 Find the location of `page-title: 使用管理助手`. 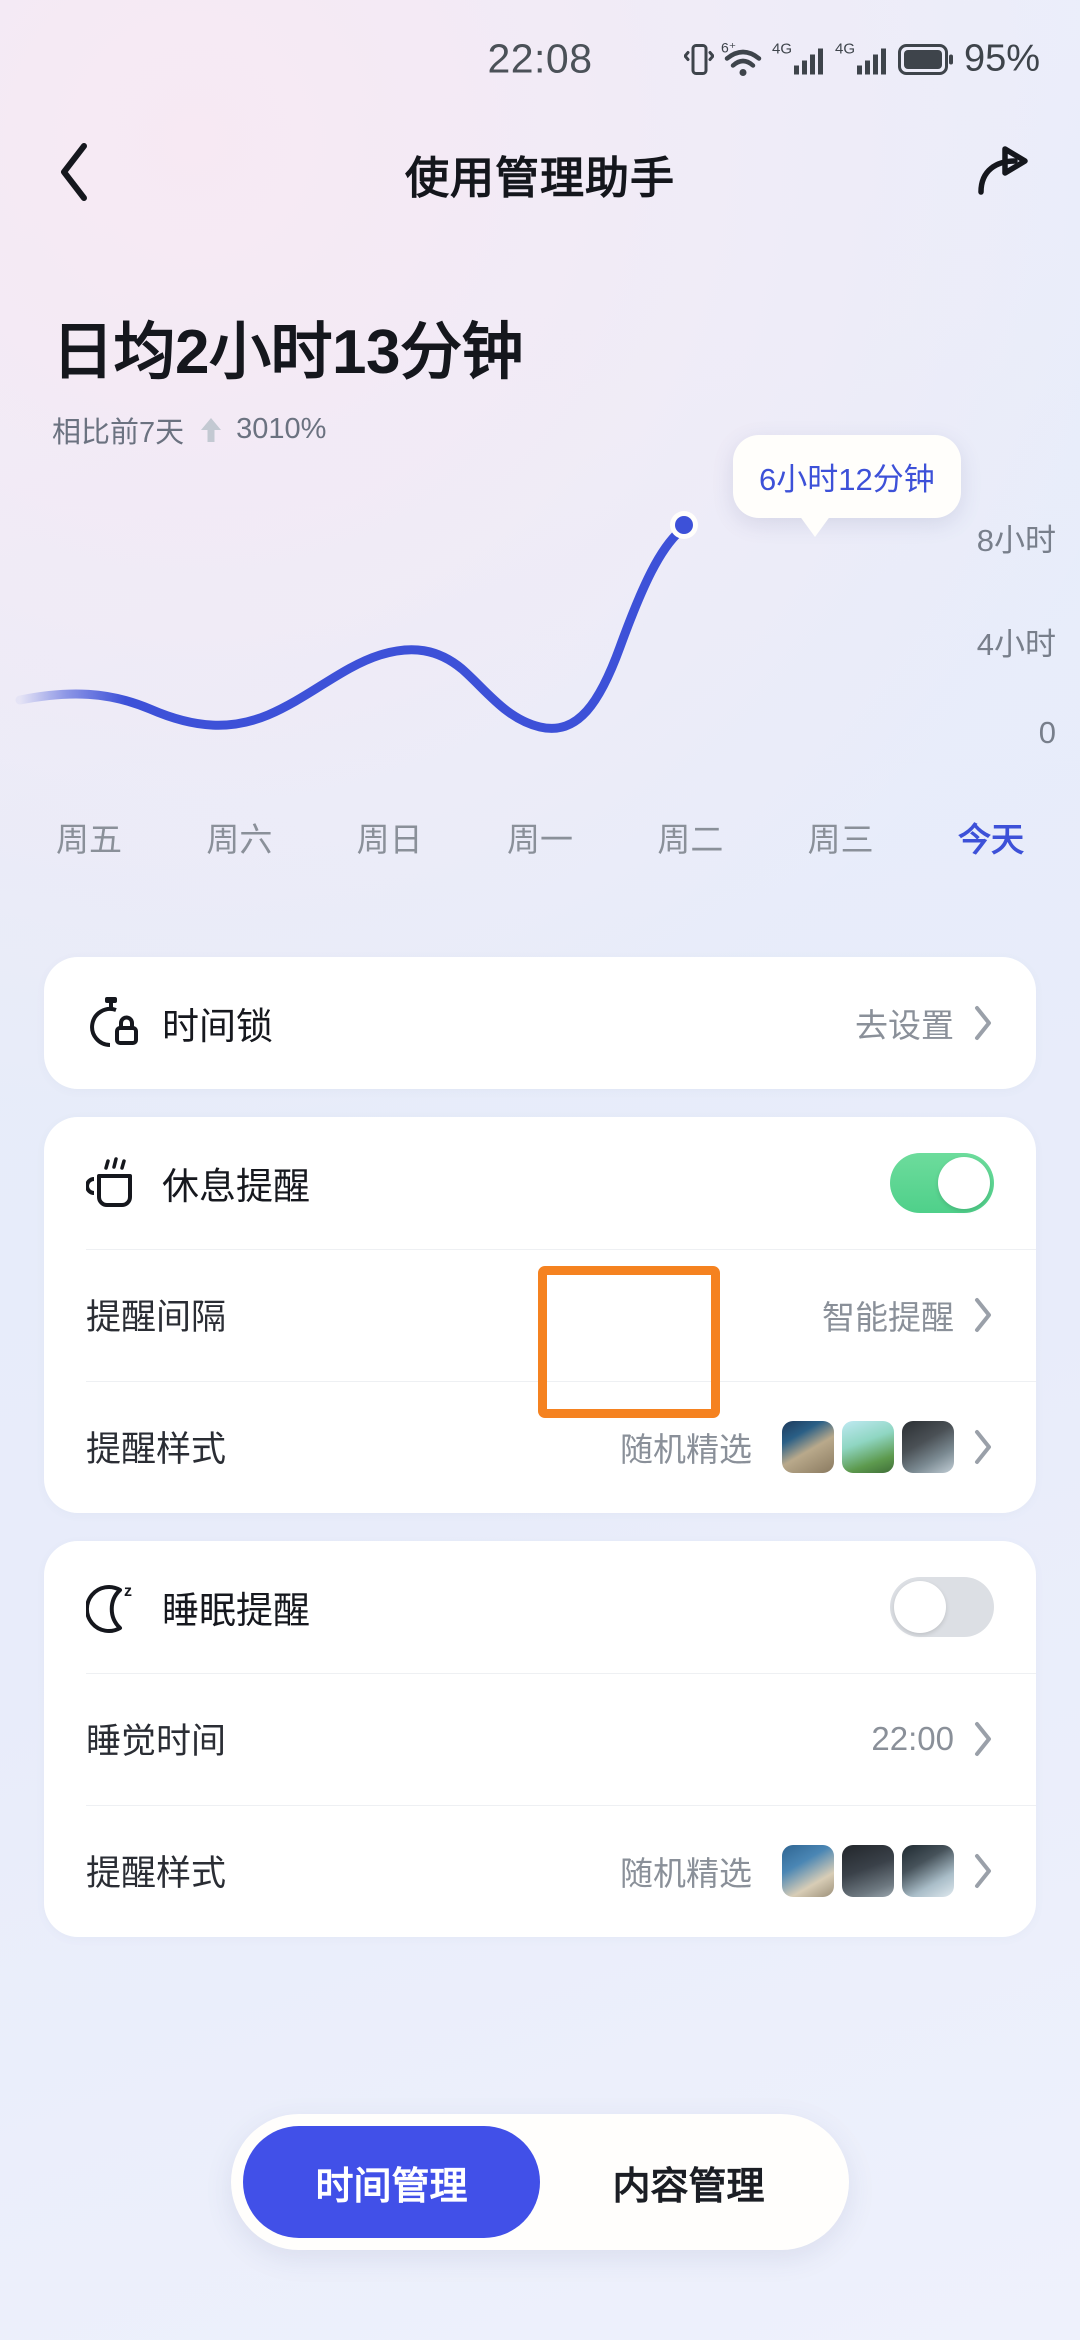

page-title: 使用管理助手 is located at coordinates (540, 178).